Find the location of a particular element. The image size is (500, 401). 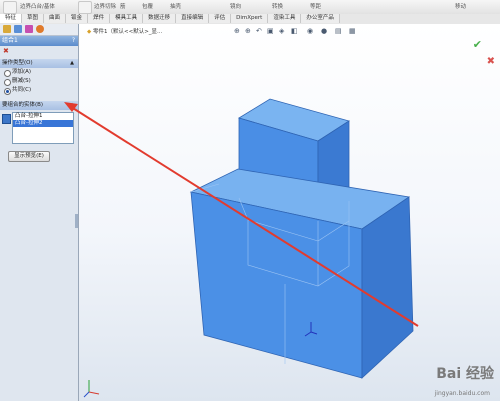

toolbar-item-boundary-boss: 边界凸台/基体 is located at coordinates (37, 6).